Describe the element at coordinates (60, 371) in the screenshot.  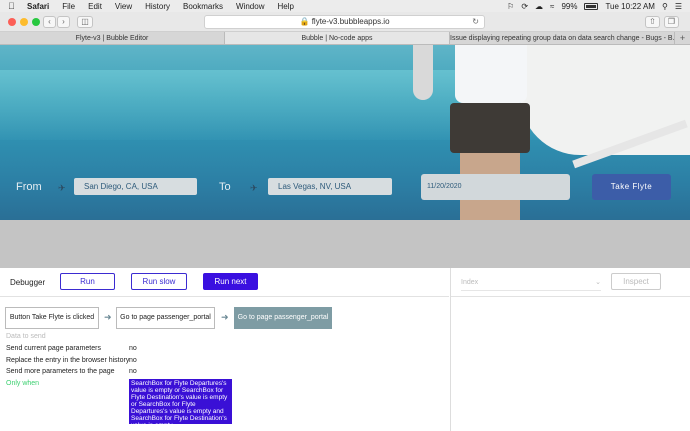
I see `property-label: Send more parameters to the page` at that location.